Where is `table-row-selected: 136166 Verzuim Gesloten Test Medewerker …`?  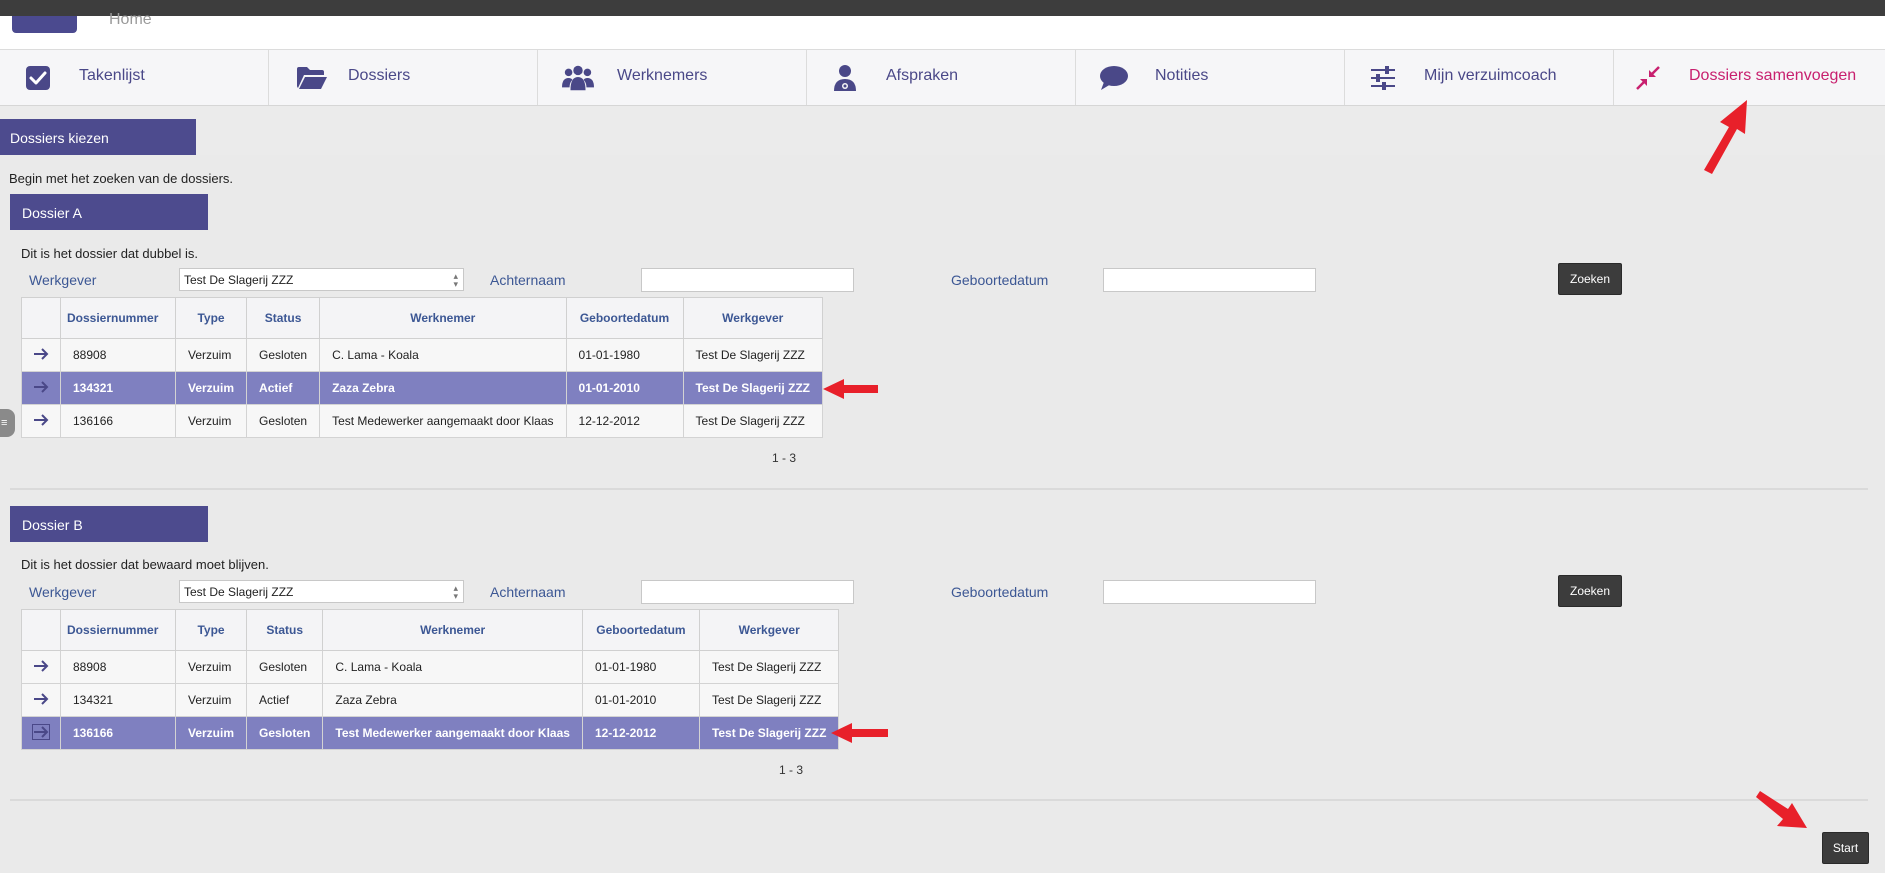 table-row-selected: 136166 Verzuim Gesloten Test Medewerker … is located at coordinates (430, 733).